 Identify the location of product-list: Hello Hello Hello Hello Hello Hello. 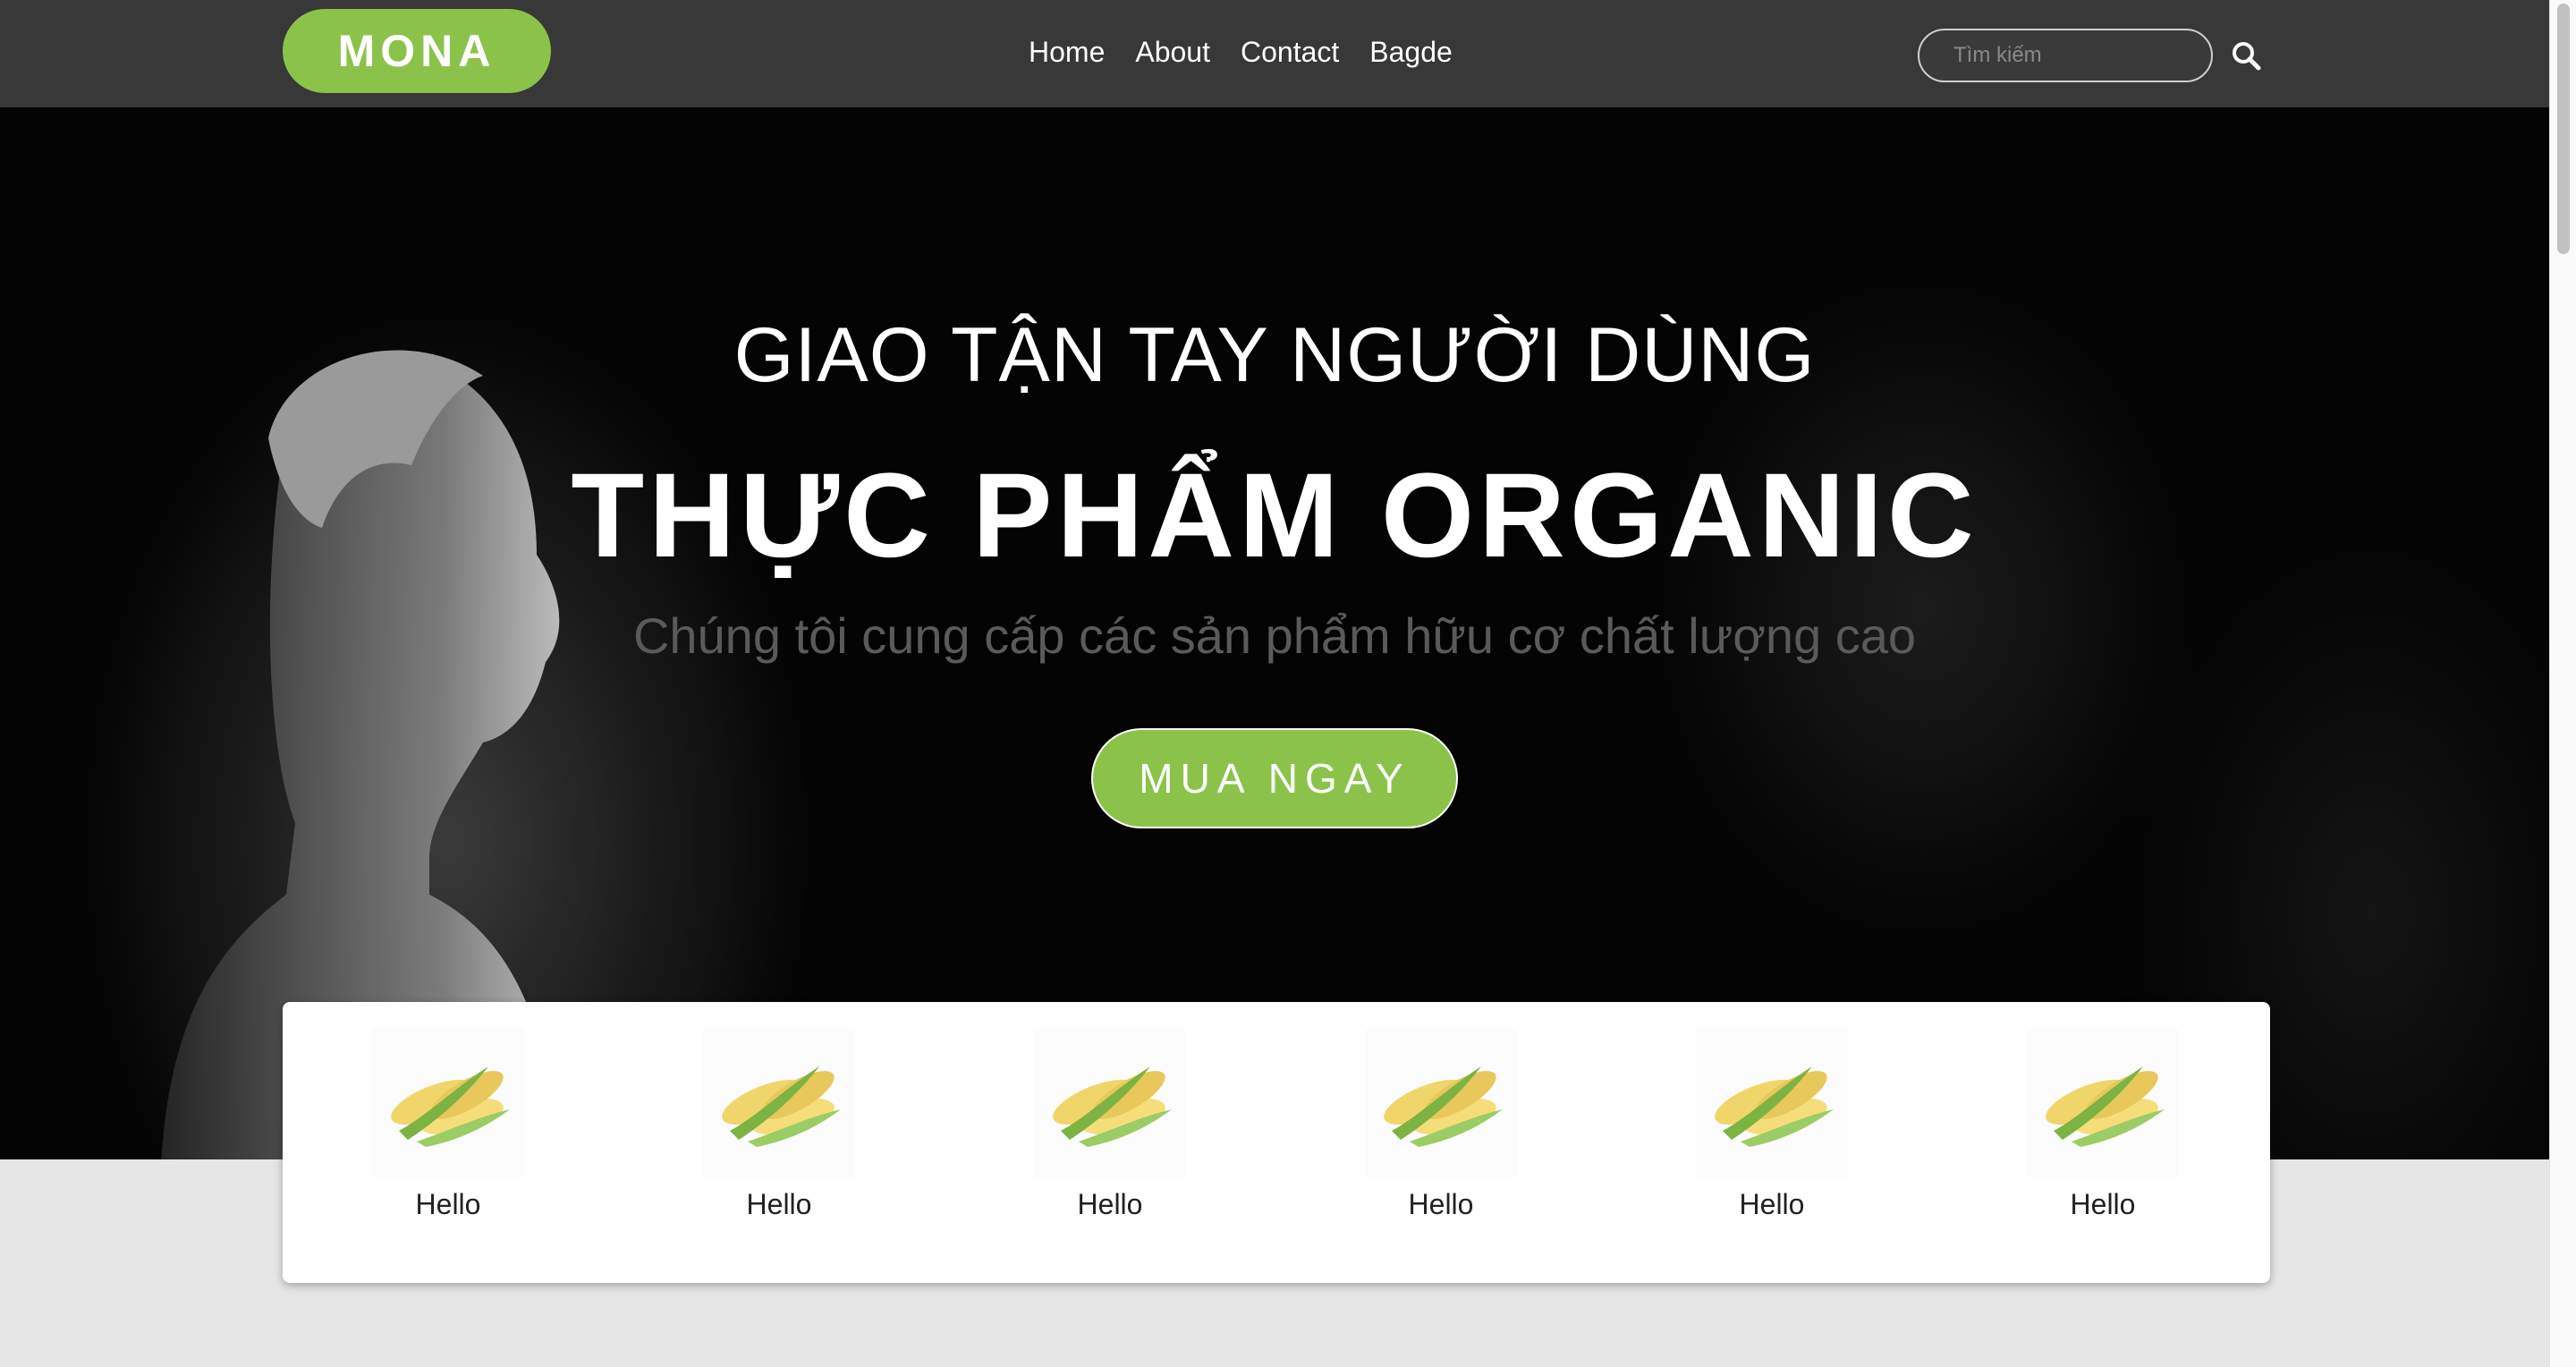
(1276, 1125).